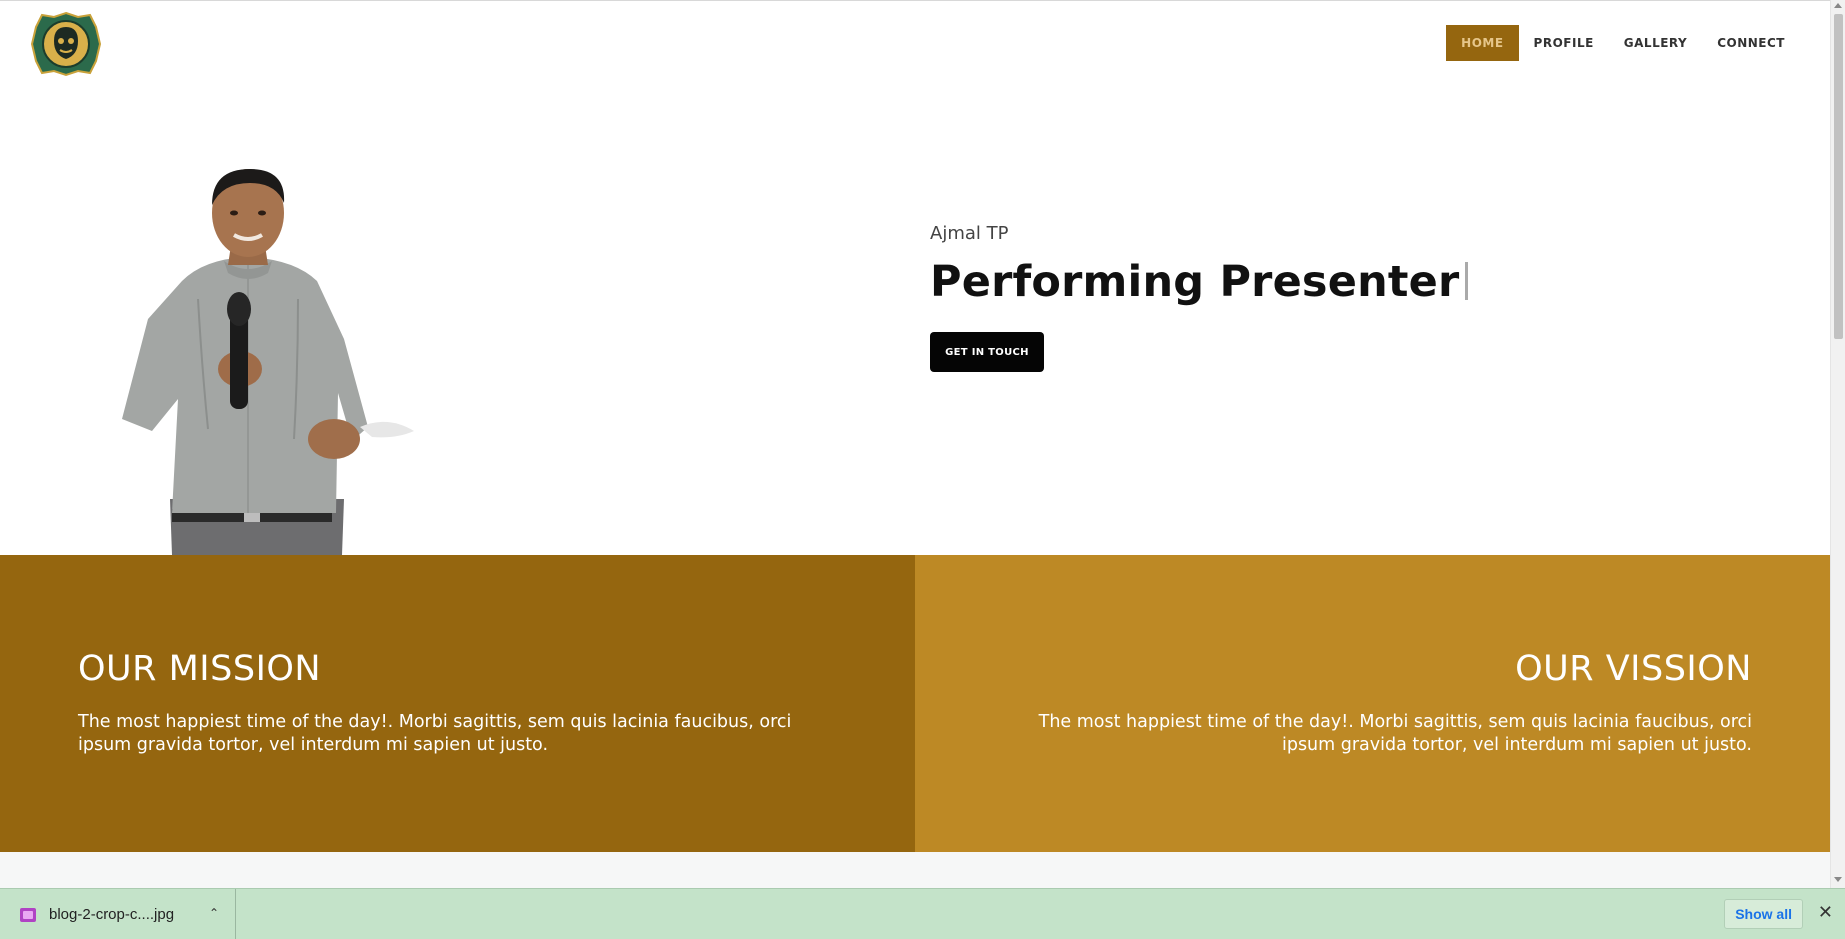 The width and height of the screenshot is (1845, 939). I want to click on page-scrollbar, so click(1837, 444).